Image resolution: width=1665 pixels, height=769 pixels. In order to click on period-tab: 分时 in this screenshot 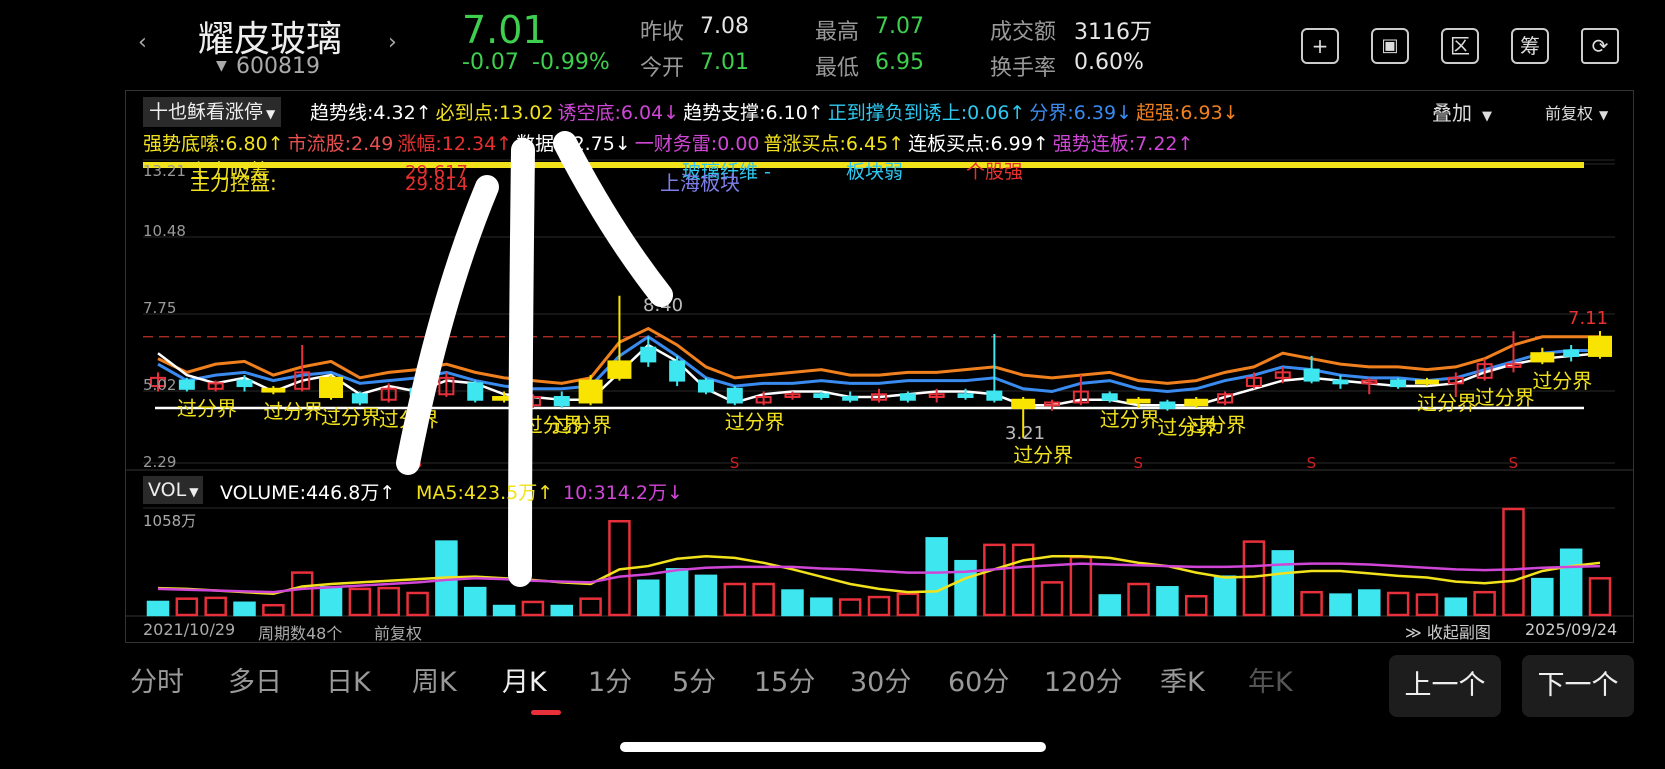, I will do `click(157, 679)`.